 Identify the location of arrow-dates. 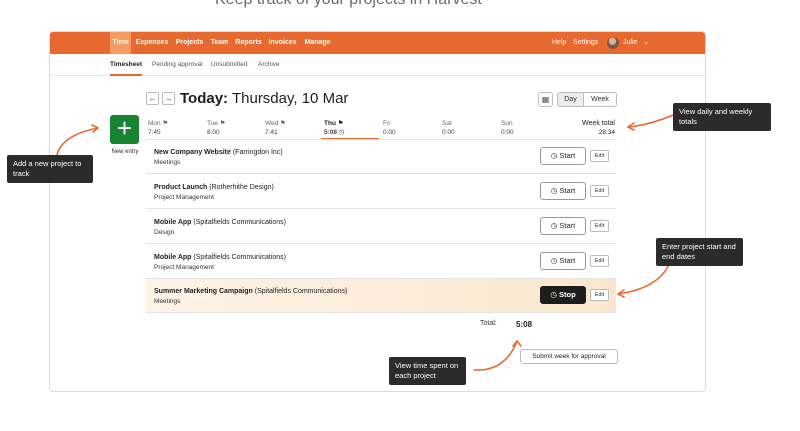
(644, 278).